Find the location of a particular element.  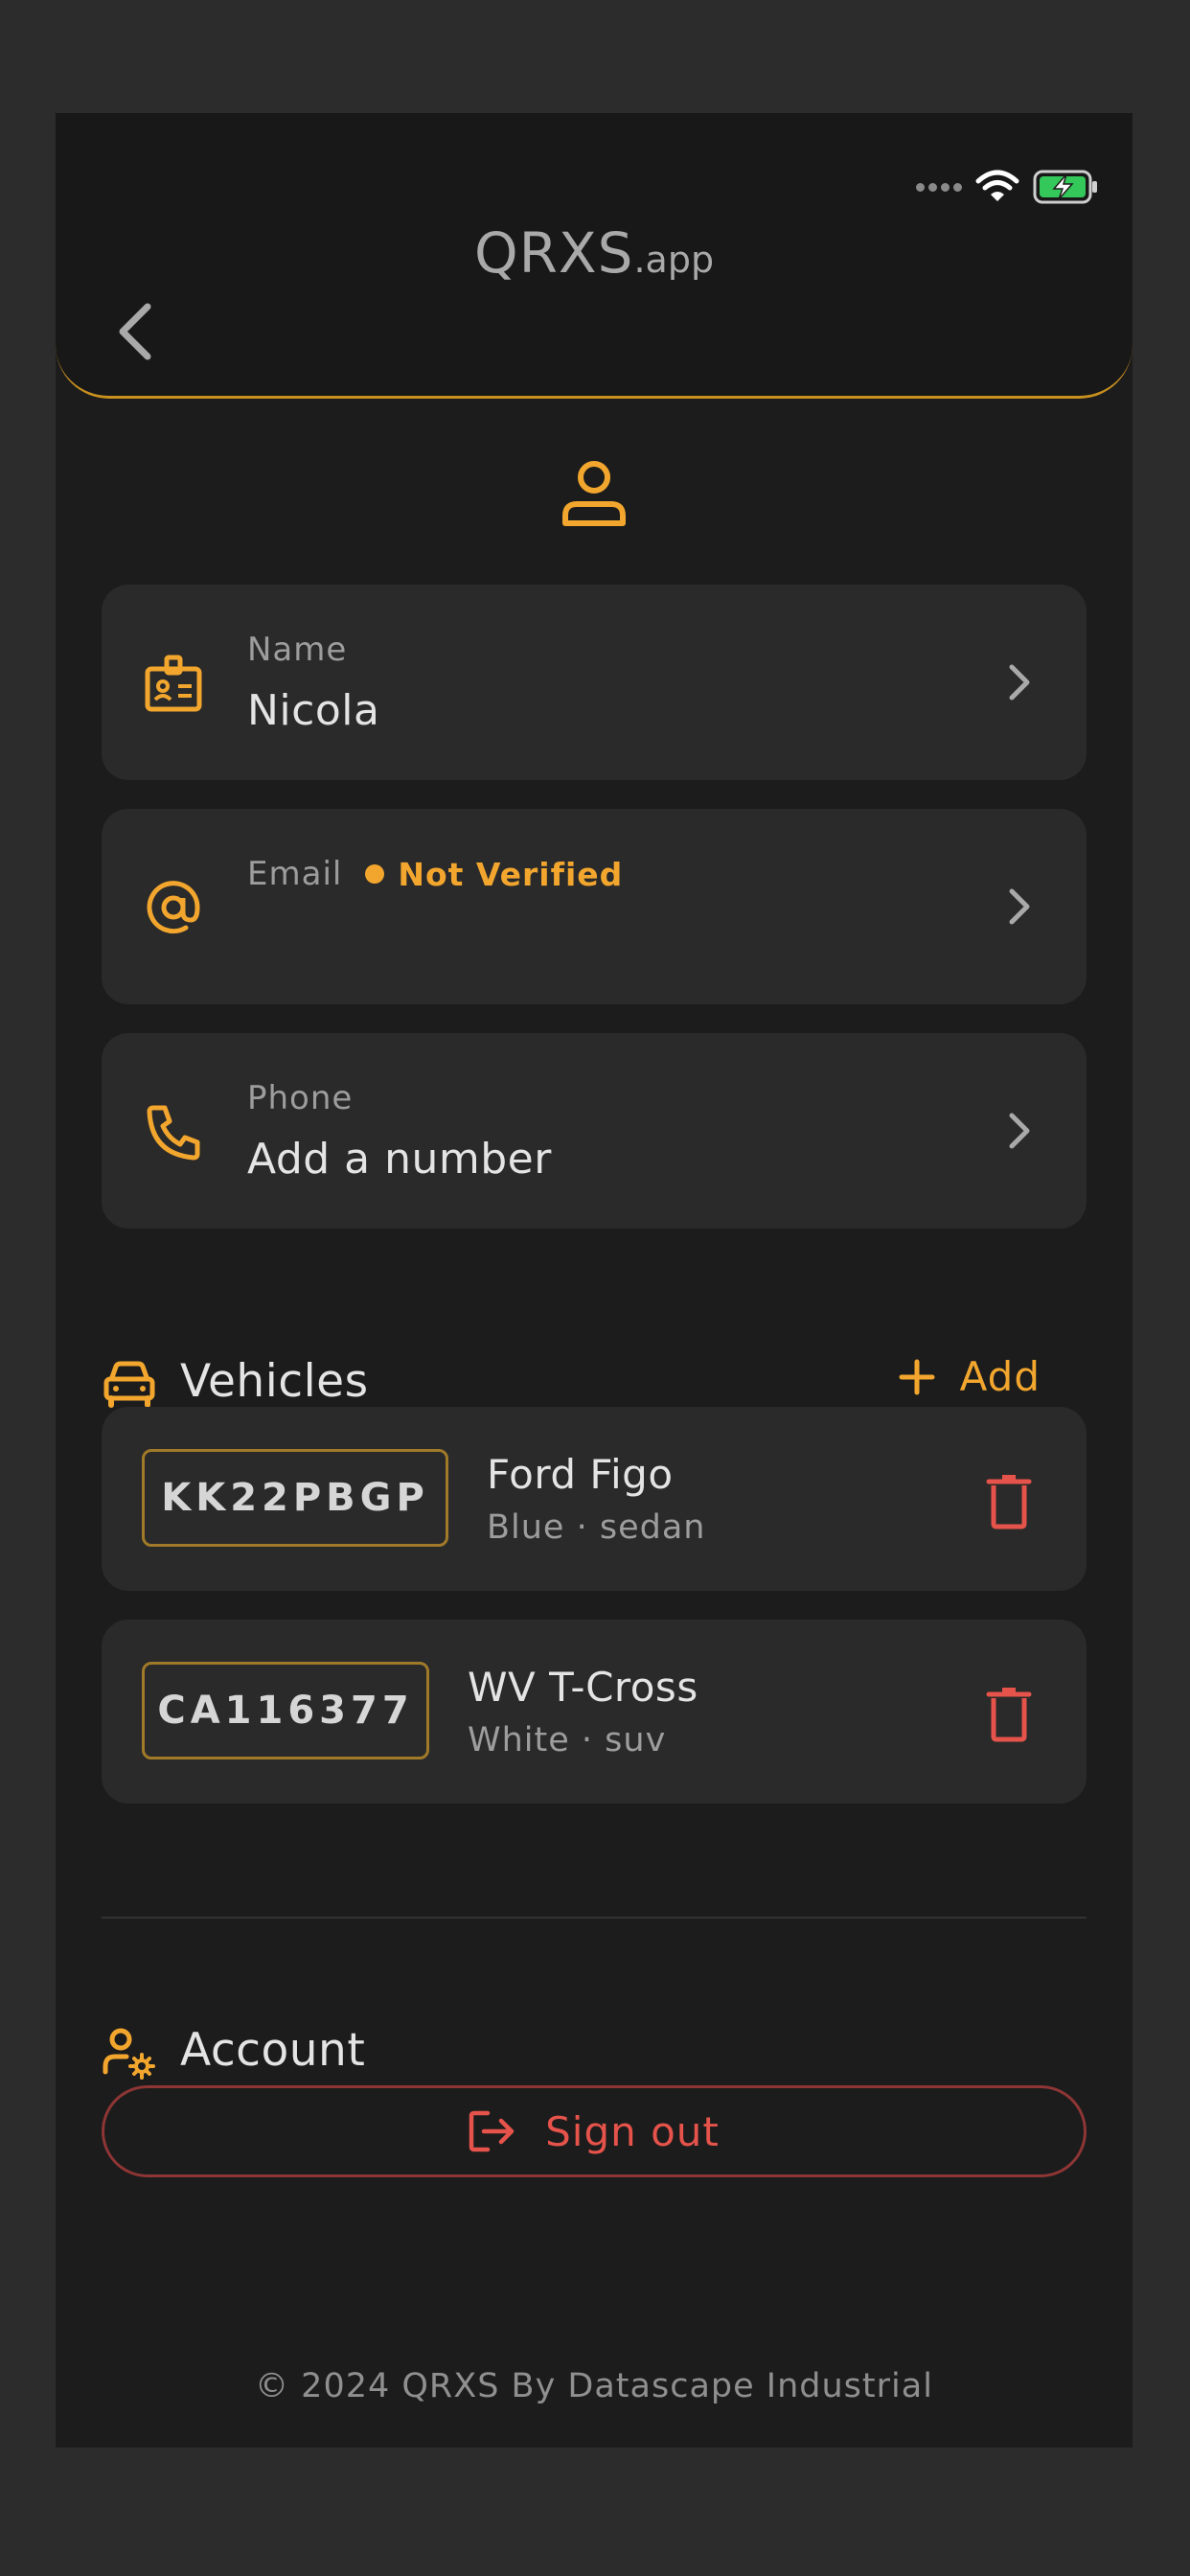

phone-field-card: Phone Add a number is located at coordinates (594, 1131).